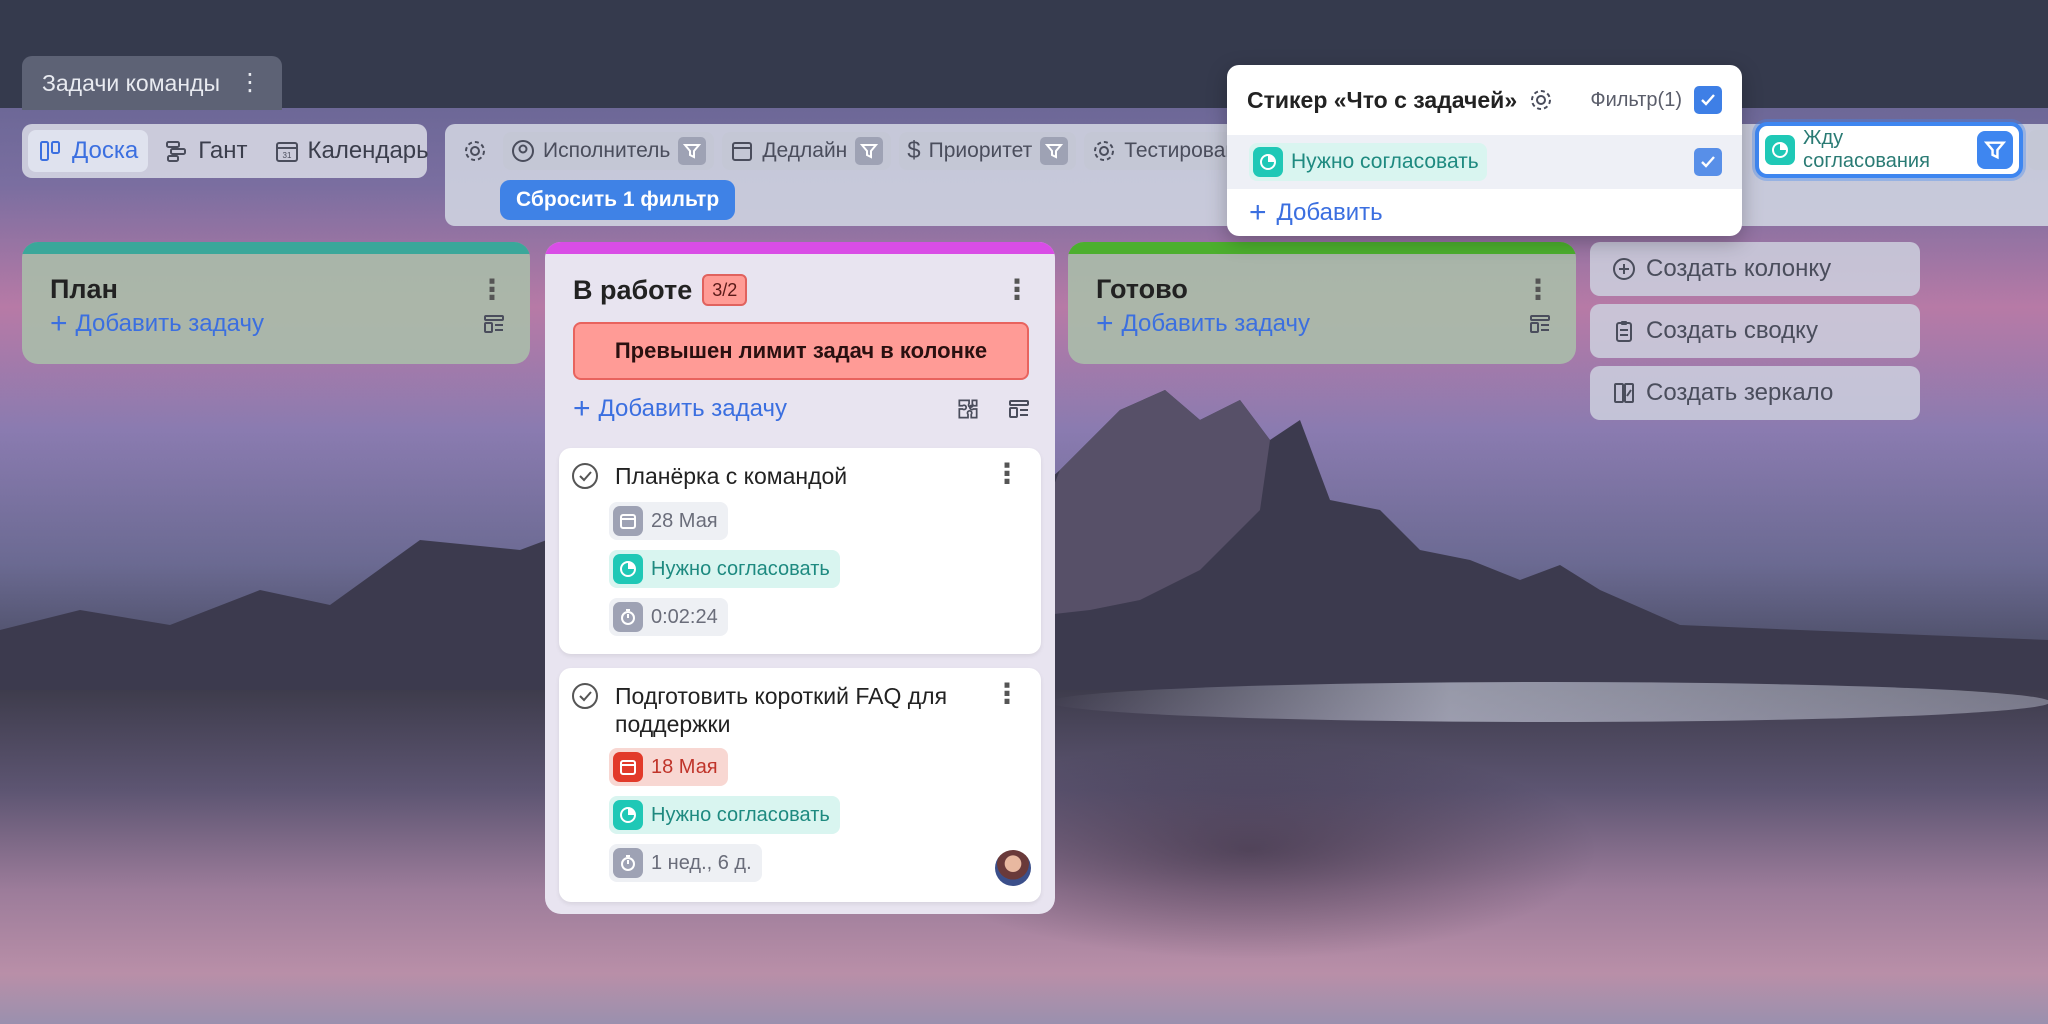 The image size is (2048, 1024). What do you see at coordinates (1624, 269) in the screenshot?
I see `plus-circle-icon` at bounding box center [1624, 269].